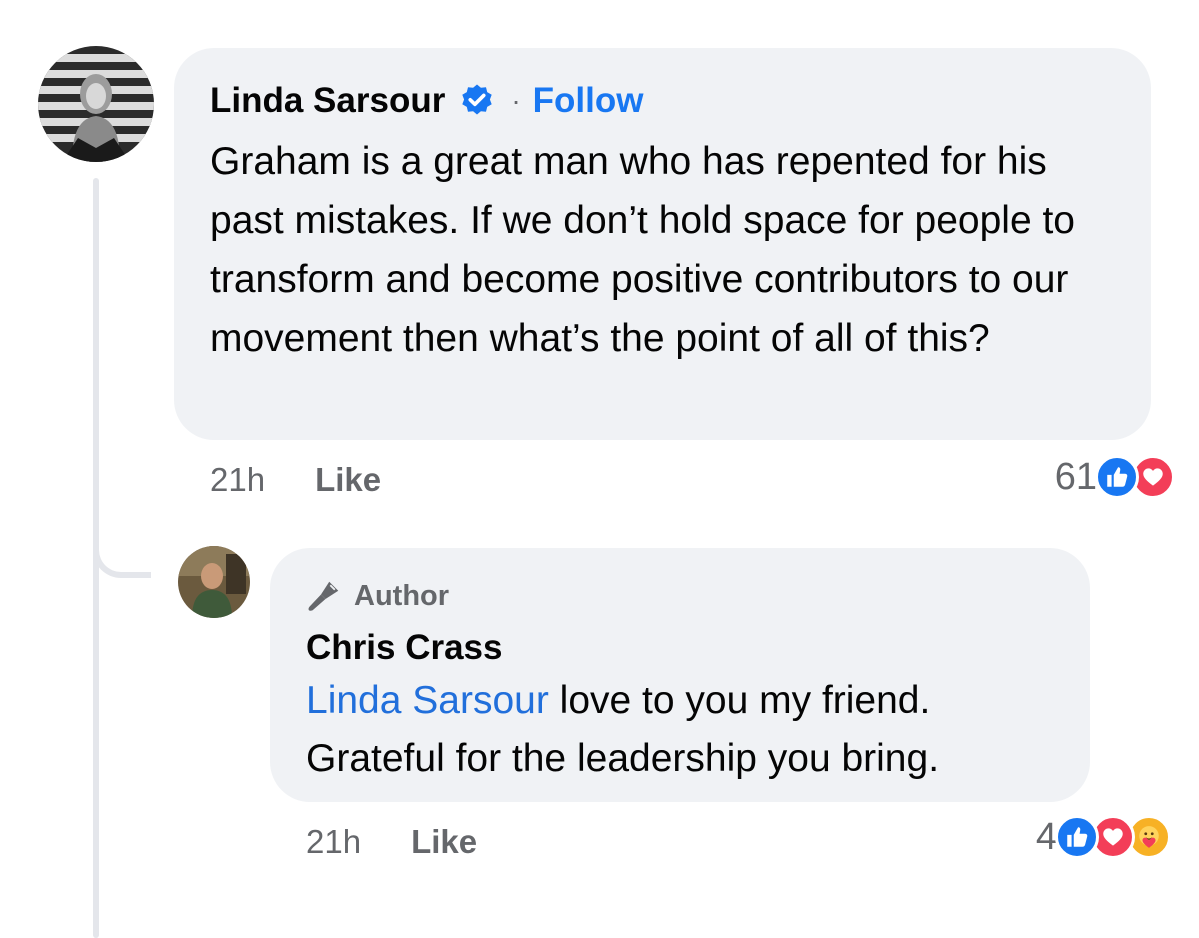  What do you see at coordinates (122, 549) in the screenshot?
I see `thread-branch` at bounding box center [122, 549].